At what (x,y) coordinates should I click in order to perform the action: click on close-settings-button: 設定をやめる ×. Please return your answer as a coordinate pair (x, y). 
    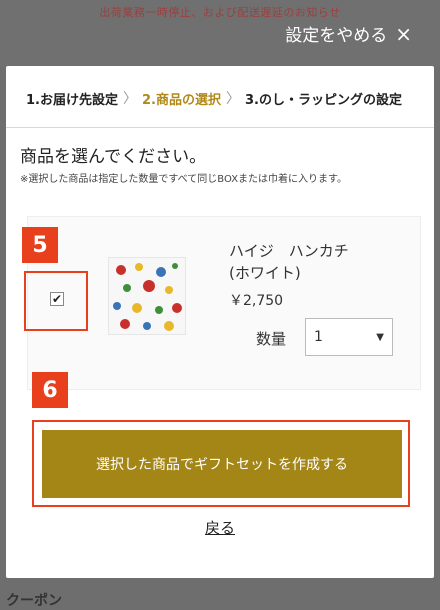
    Looking at the image, I should click on (348, 34).